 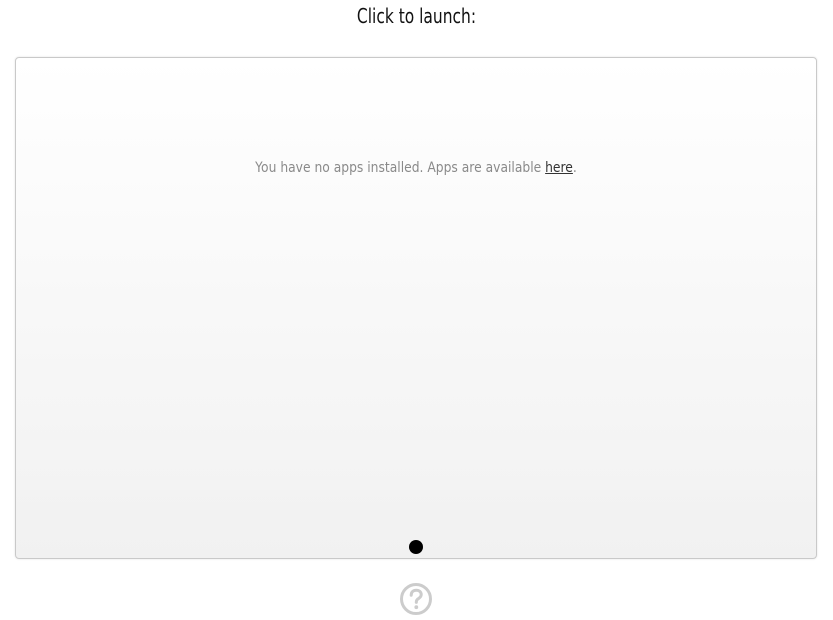 What do you see at coordinates (574, 168) in the screenshot?
I see `empty-state-period: .` at bounding box center [574, 168].